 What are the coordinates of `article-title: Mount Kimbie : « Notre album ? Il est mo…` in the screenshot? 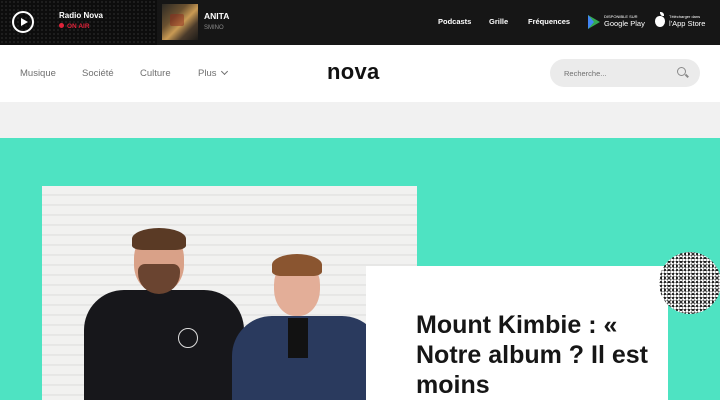 It's located at (536, 355).